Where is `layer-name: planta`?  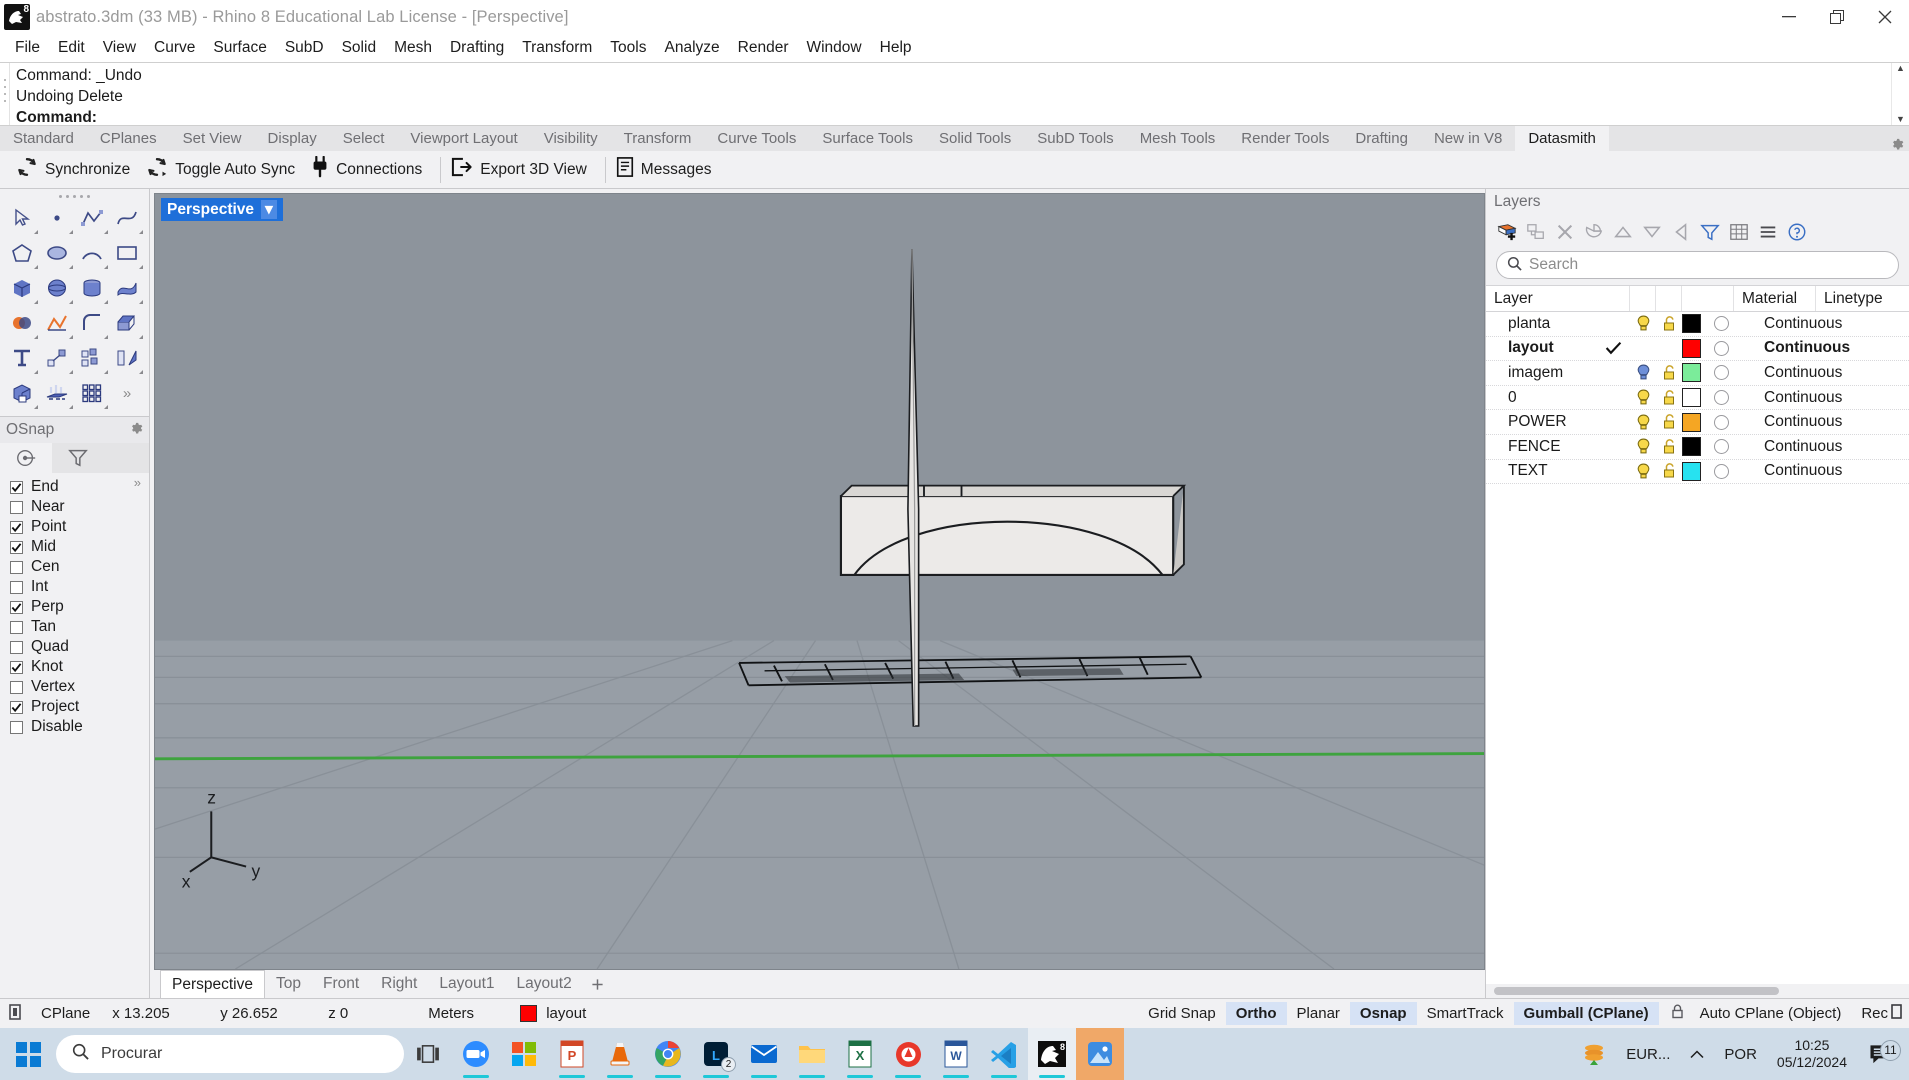 layer-name: planta is located at coordinates (1541, 324).